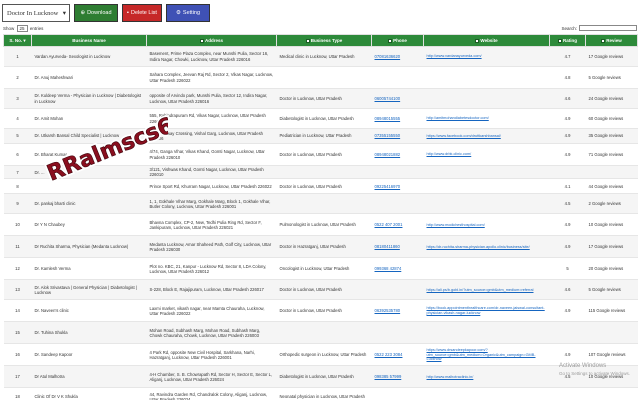 Image resolution: width=640 pixels, height=400 pixels. What do you see at coordinates (397, 118) in the screenshot?
I see `cell-phone: 08948015555` at bounding box center [397, 118].